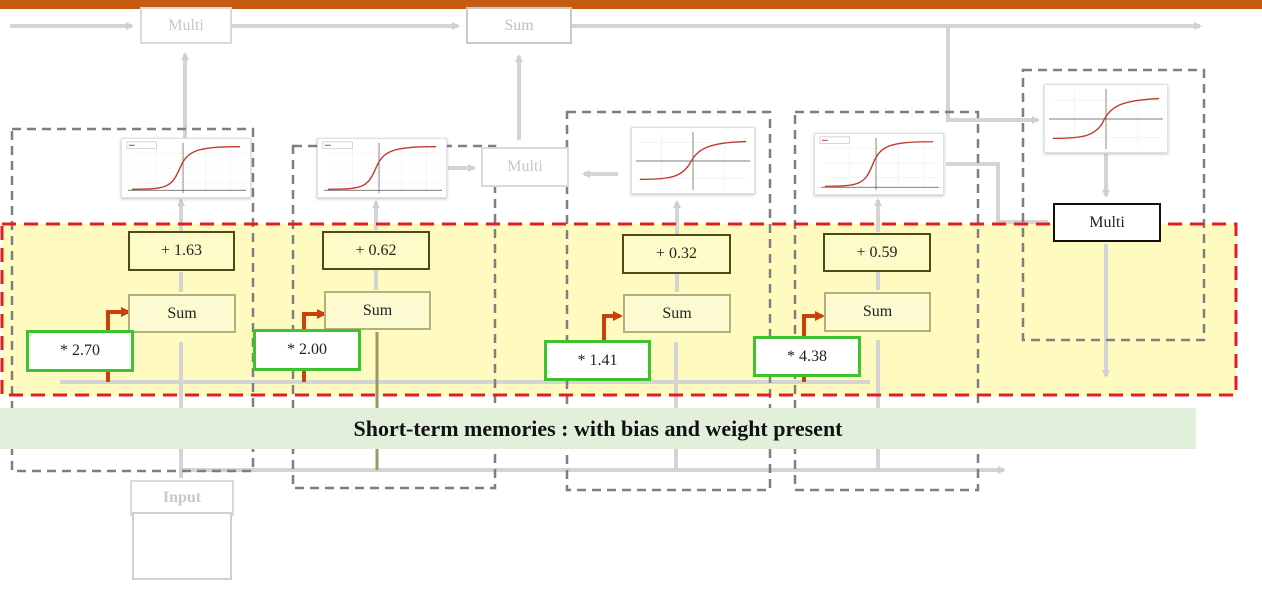  Describe the element at coordinates (877, 252) in the screenshot. I see `bias-box: + 0.59` at that location.